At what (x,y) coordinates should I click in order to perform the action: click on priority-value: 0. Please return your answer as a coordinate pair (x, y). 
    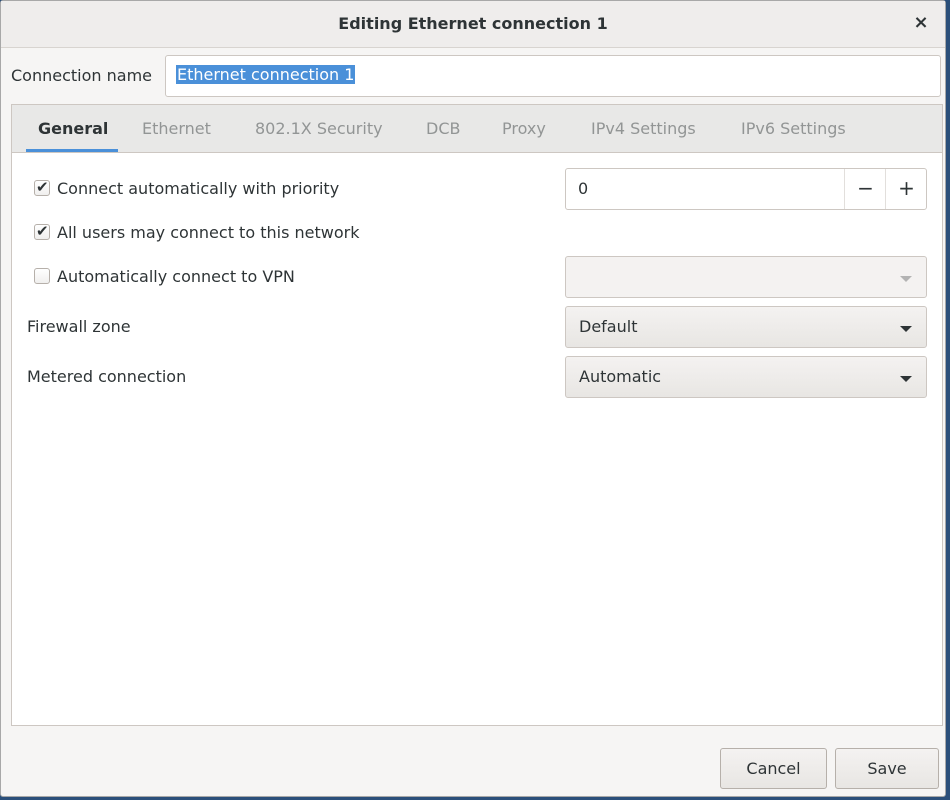
    Looking at the image, I should click on (583, 188).